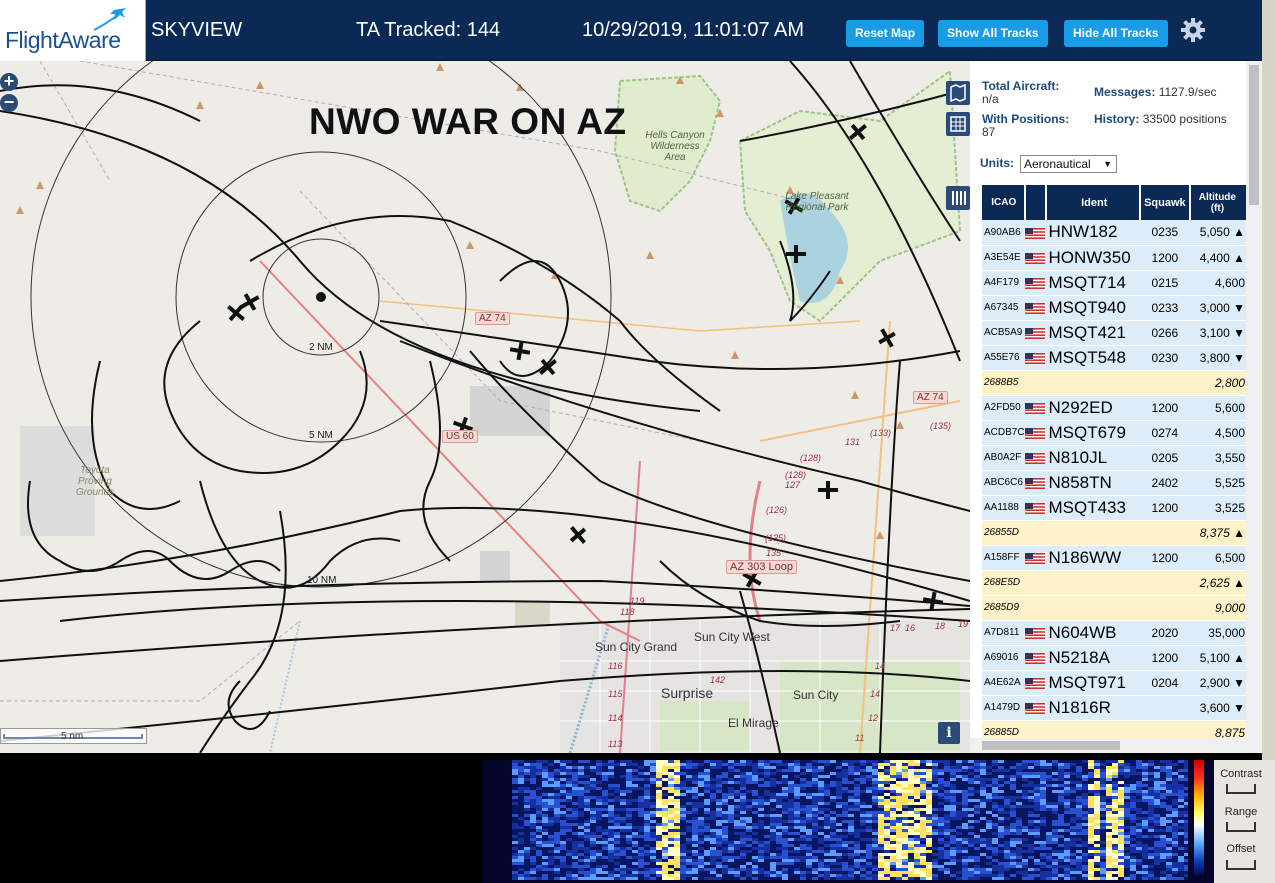 The height and width of the screenshot is (883, 1275). Describe the element at coordinates (9, 102) in the screenshot. I see `zoom-out-button: −` at that location.